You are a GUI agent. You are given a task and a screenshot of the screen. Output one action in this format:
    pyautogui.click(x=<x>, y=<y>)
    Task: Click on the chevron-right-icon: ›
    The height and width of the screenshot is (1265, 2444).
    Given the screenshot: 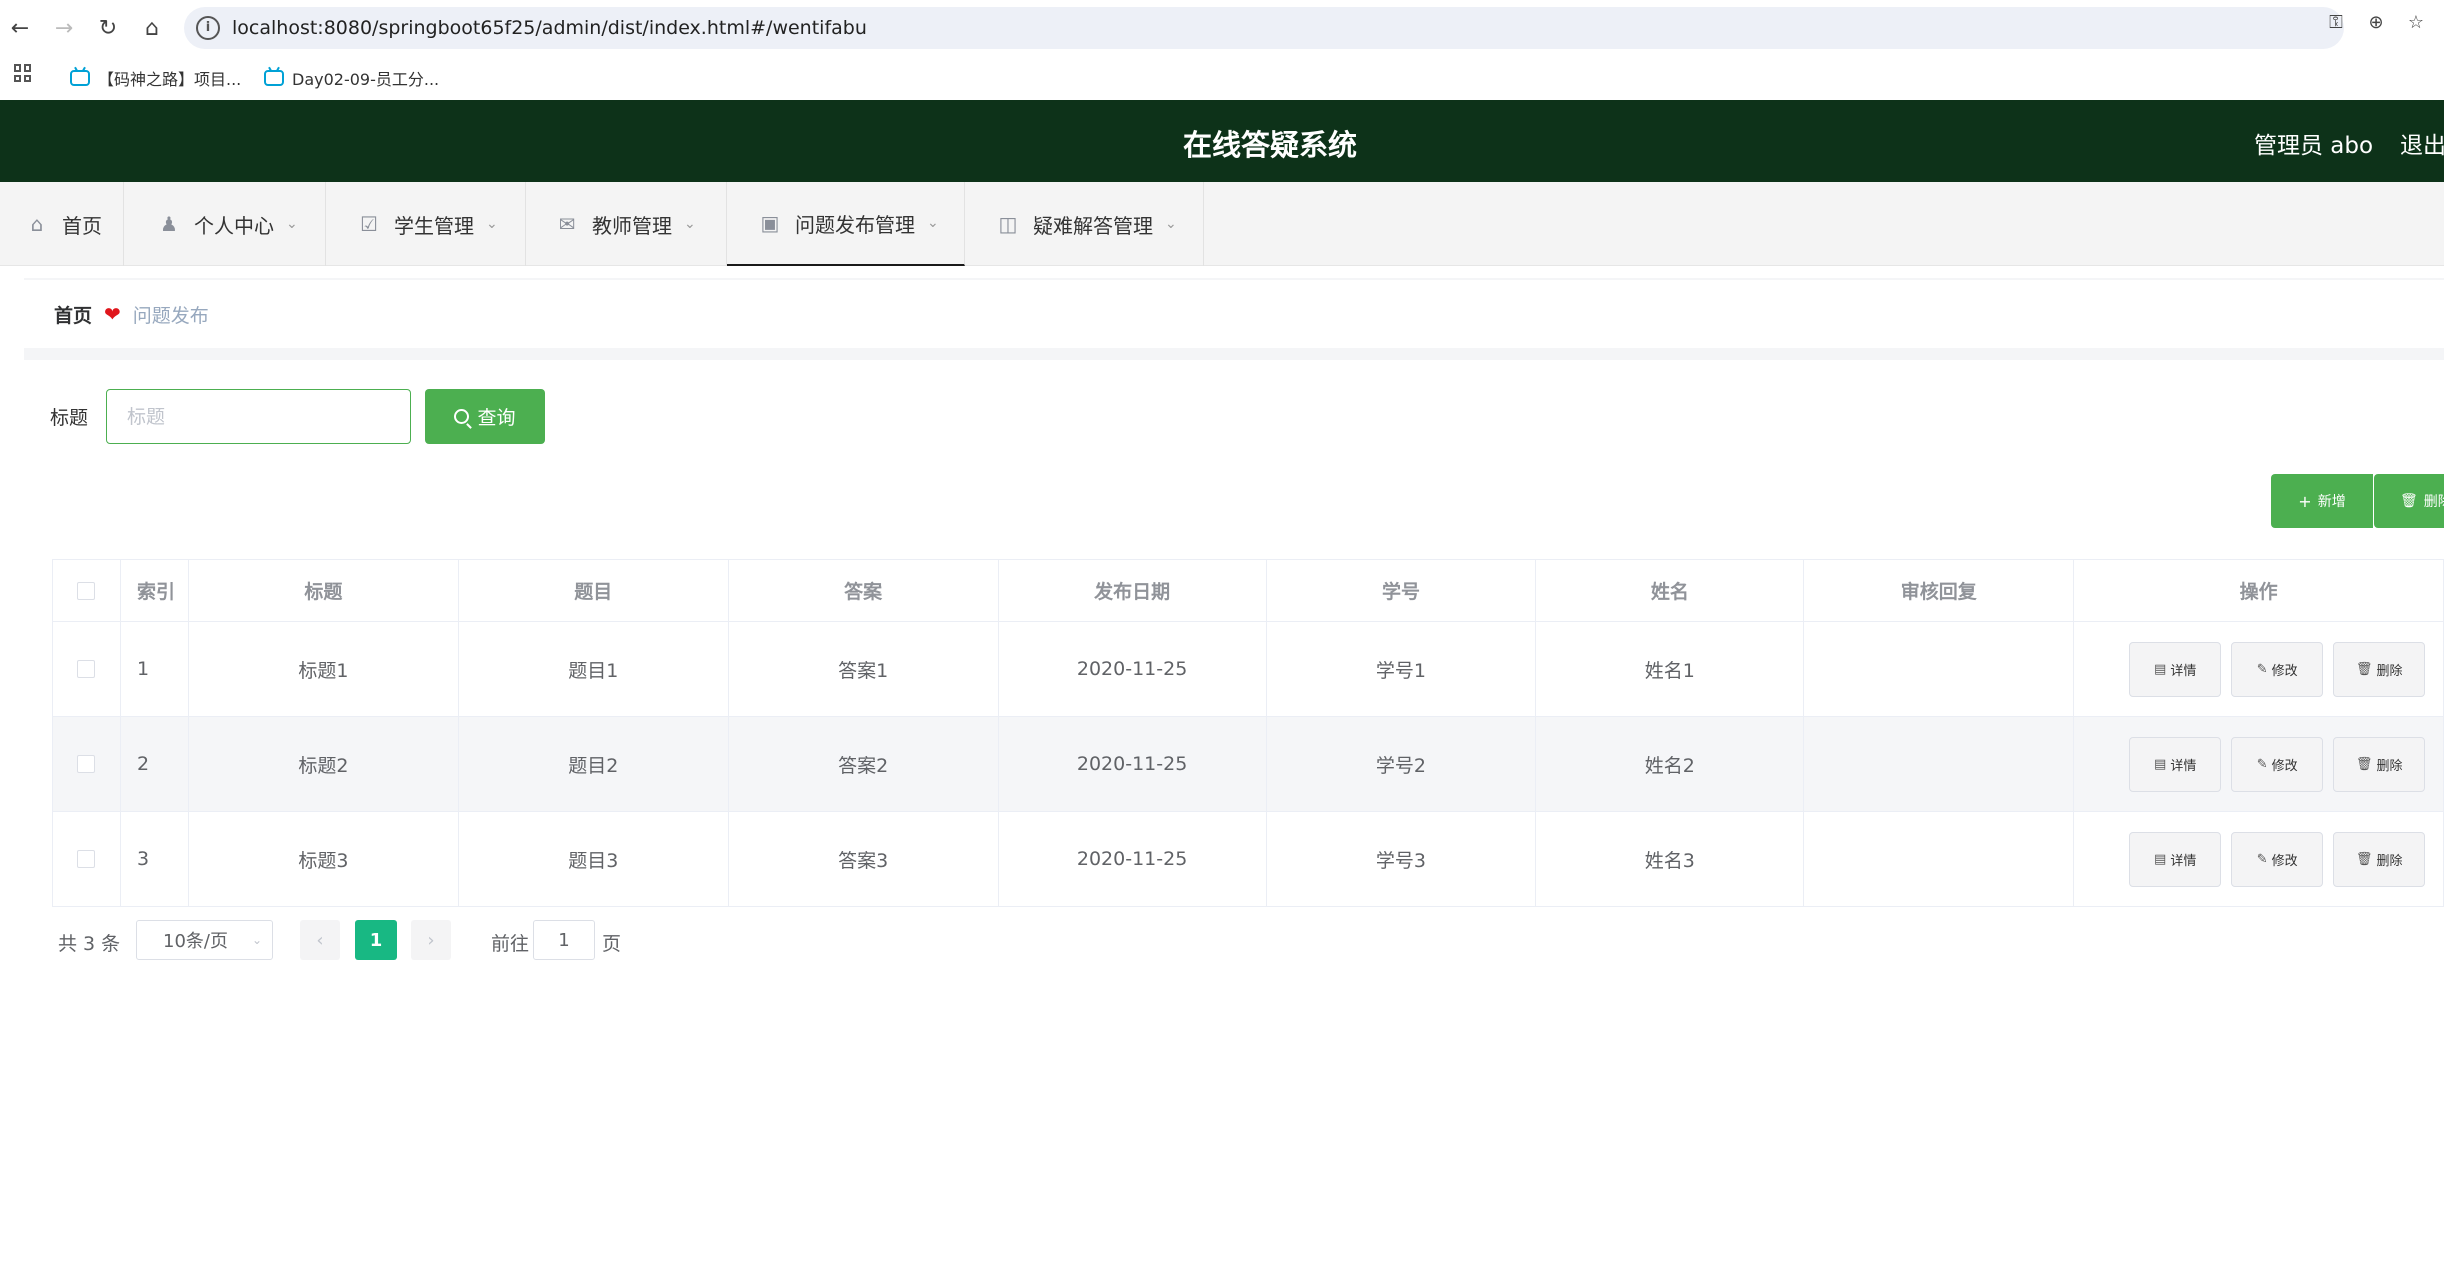 What is the action you would take?
    pyautogui.click(x=431, y=940)
    